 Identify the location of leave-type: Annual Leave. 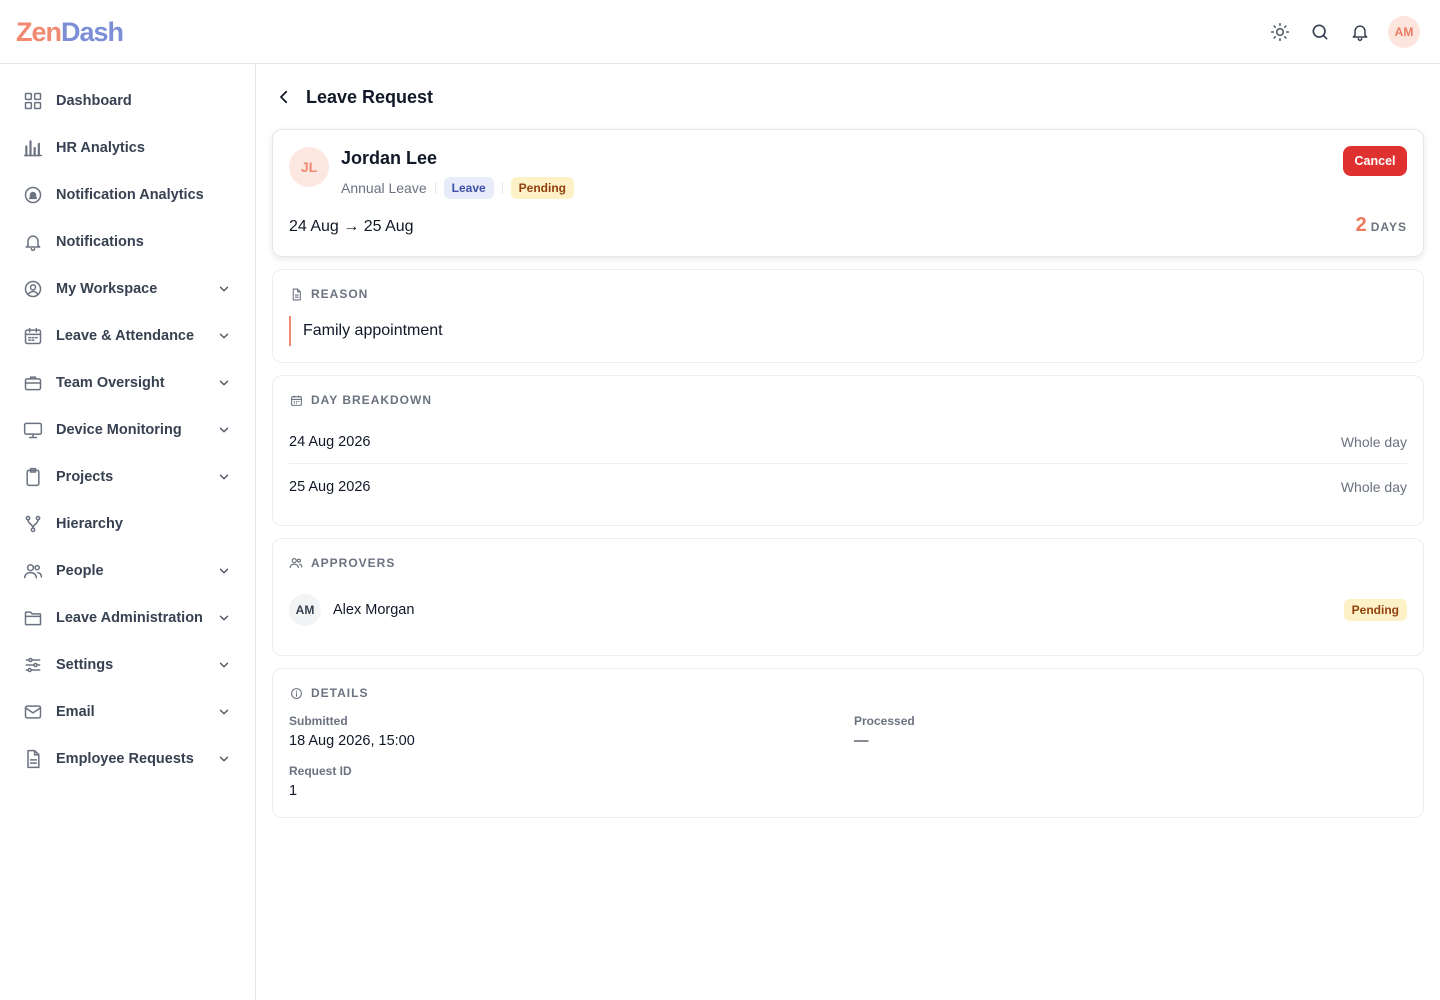
(384, 188).